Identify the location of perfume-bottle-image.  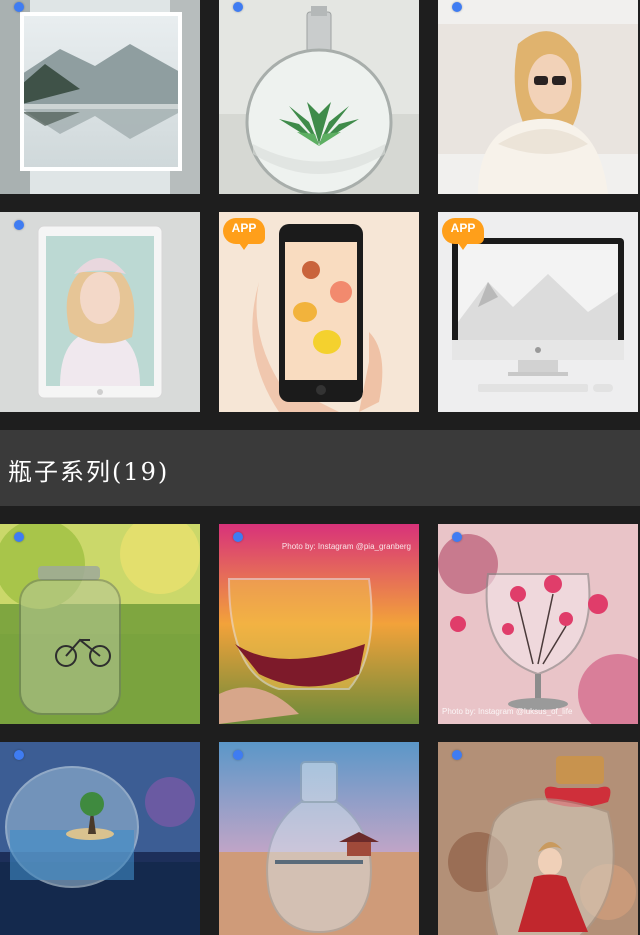
(319, 97).